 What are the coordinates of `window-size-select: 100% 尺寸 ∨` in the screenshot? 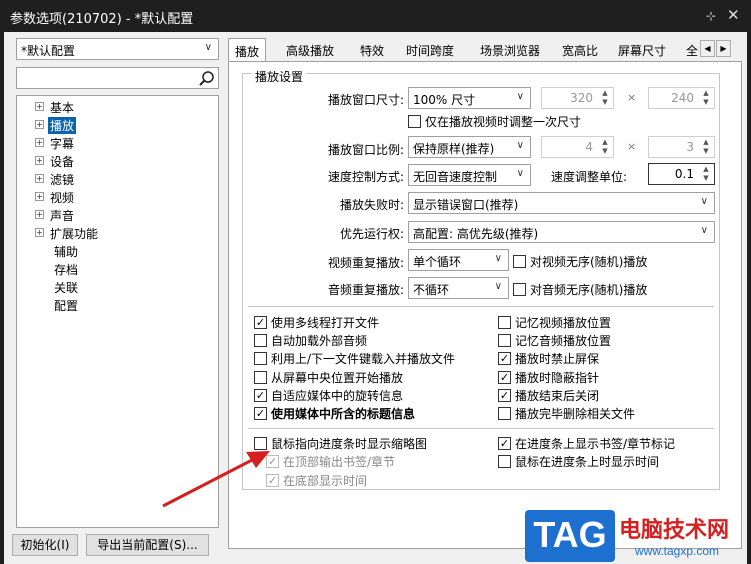 It's located at (469, 98).